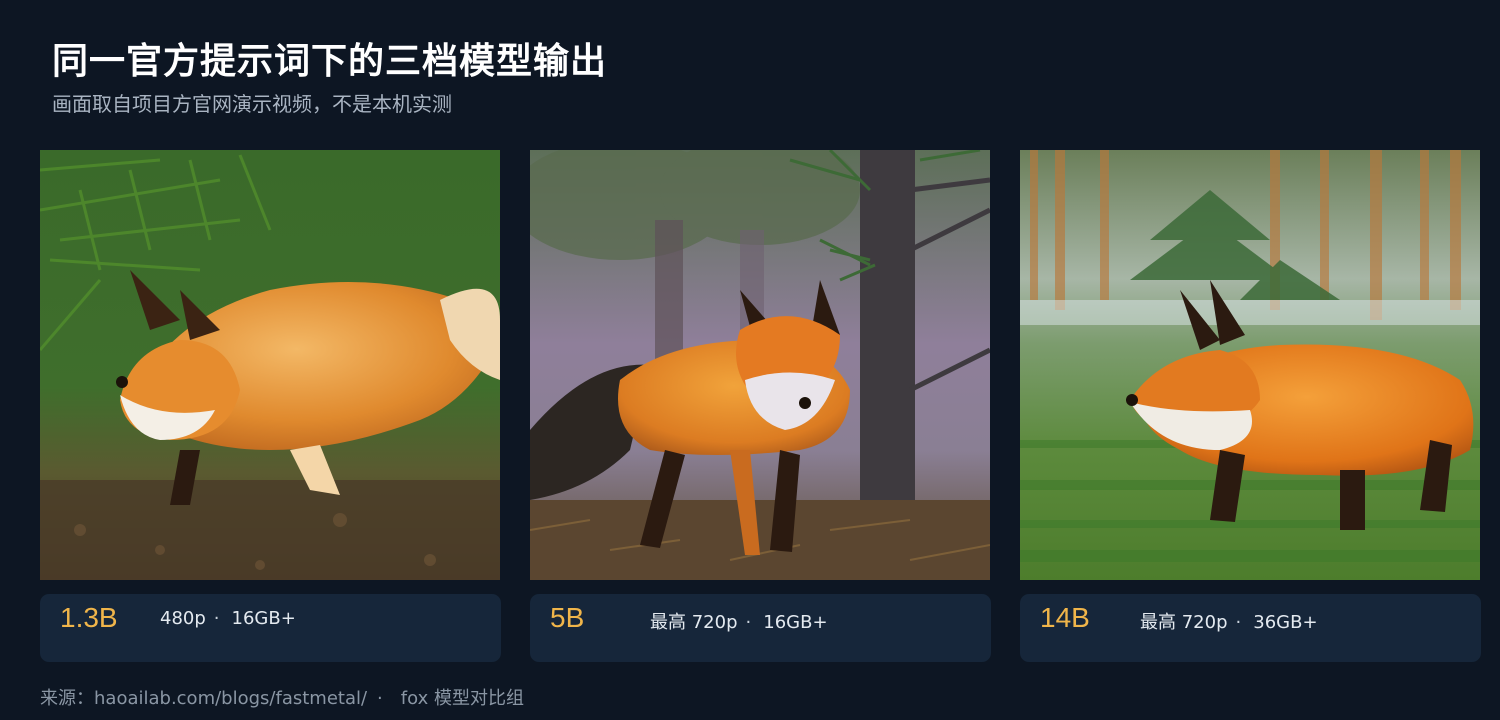 Image resolution: width=1500 pixels, height=720 pixels. What do you see at coordinates (567, 617) in the screenshot?
I see `model-size-label: 5B` at bounding box center [567, 617].